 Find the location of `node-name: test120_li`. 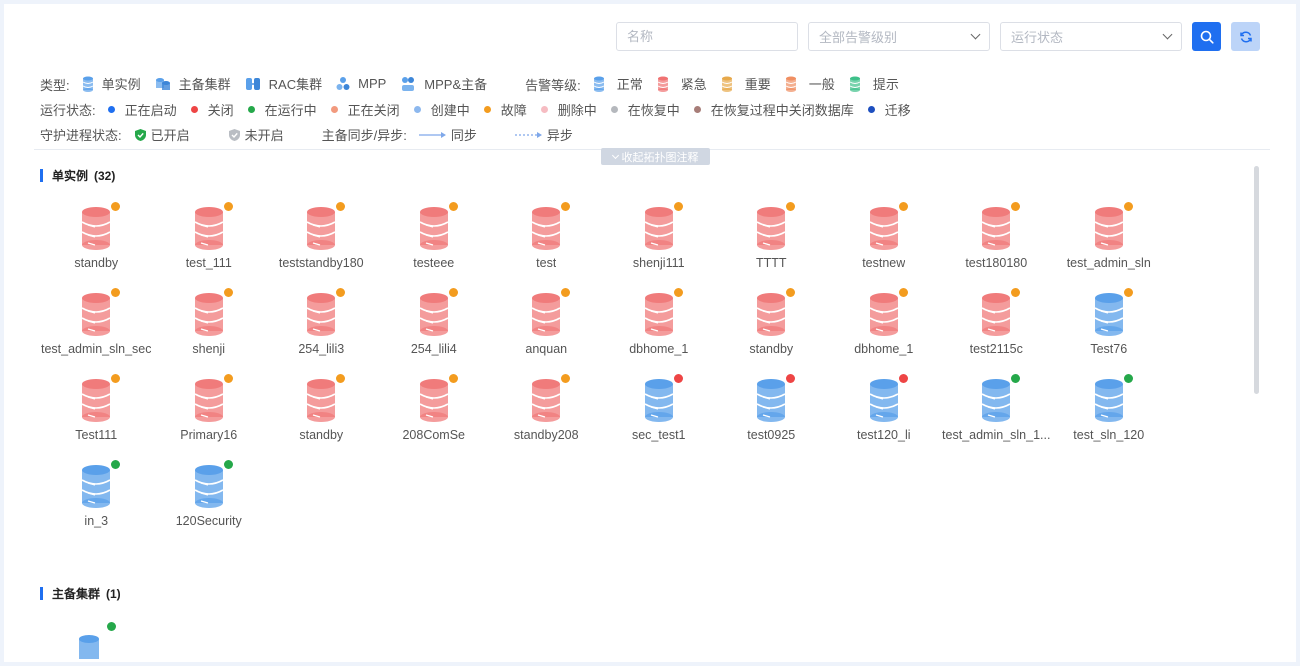

node-name: test120_li is located at coordinates (883, 435).